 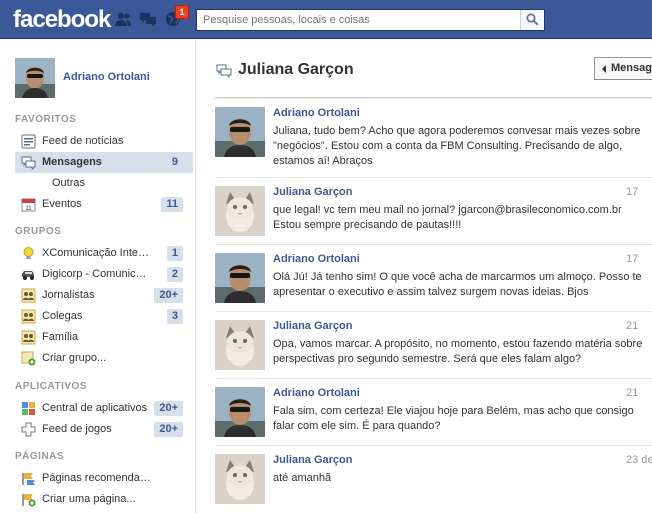 I want to click on sidebar-item-label: Outras, so click(x=69, y=183).